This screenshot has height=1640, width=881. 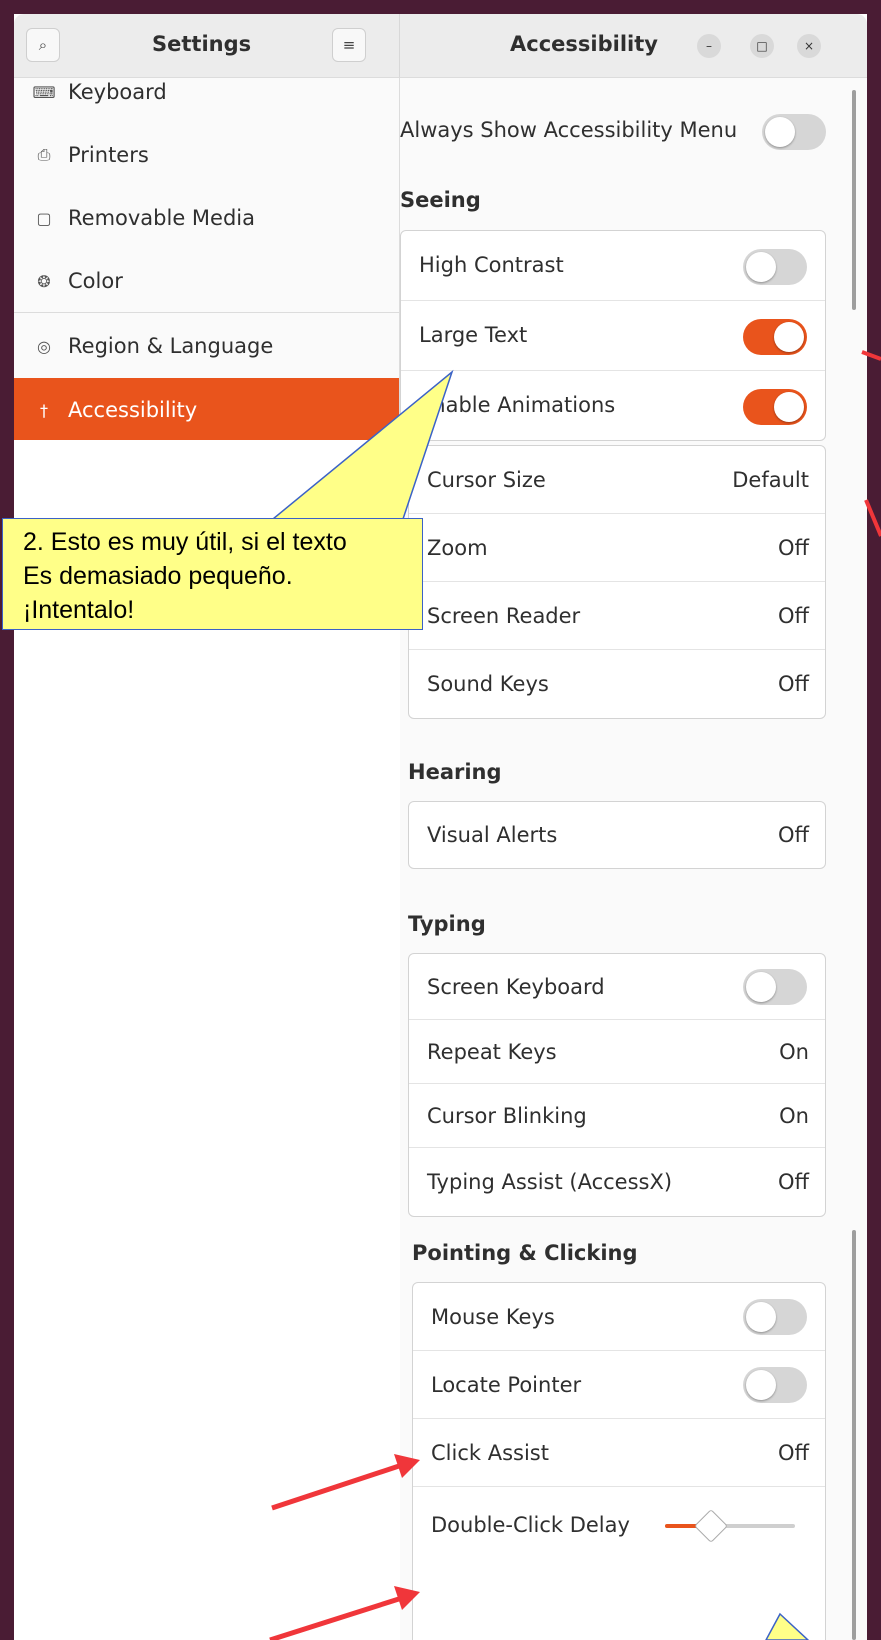 What do you see at coordinates (516, 987) in the screenshot?
I see `row-label: Screen Keyboard` at bounding box center [516, 987].